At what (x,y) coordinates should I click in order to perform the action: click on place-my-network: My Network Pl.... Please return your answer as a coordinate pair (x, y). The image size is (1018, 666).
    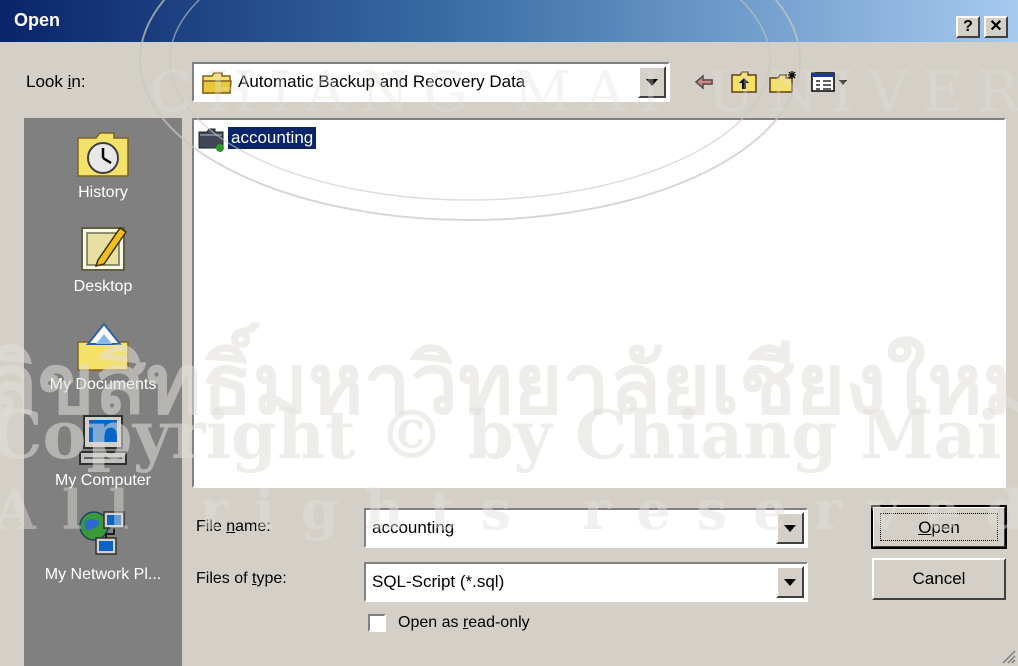
    Looking at the image, I should click on (103, 546).